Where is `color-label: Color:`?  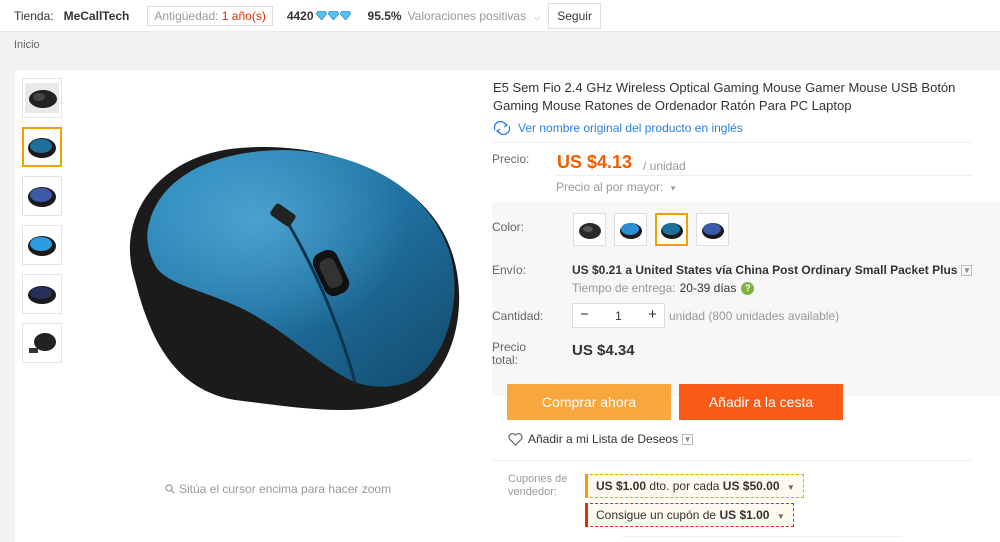 color-label: Color: is located at coordinates (508, 227).